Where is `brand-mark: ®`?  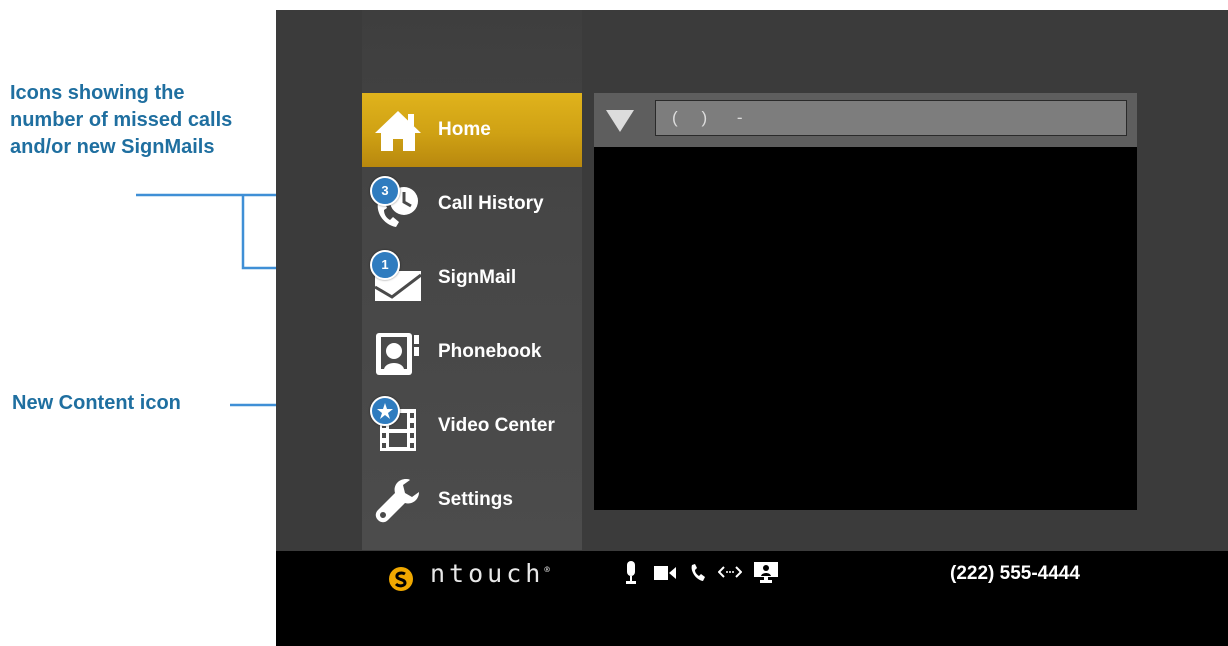 brand-mark: ® is located at coordinates (549, 570).